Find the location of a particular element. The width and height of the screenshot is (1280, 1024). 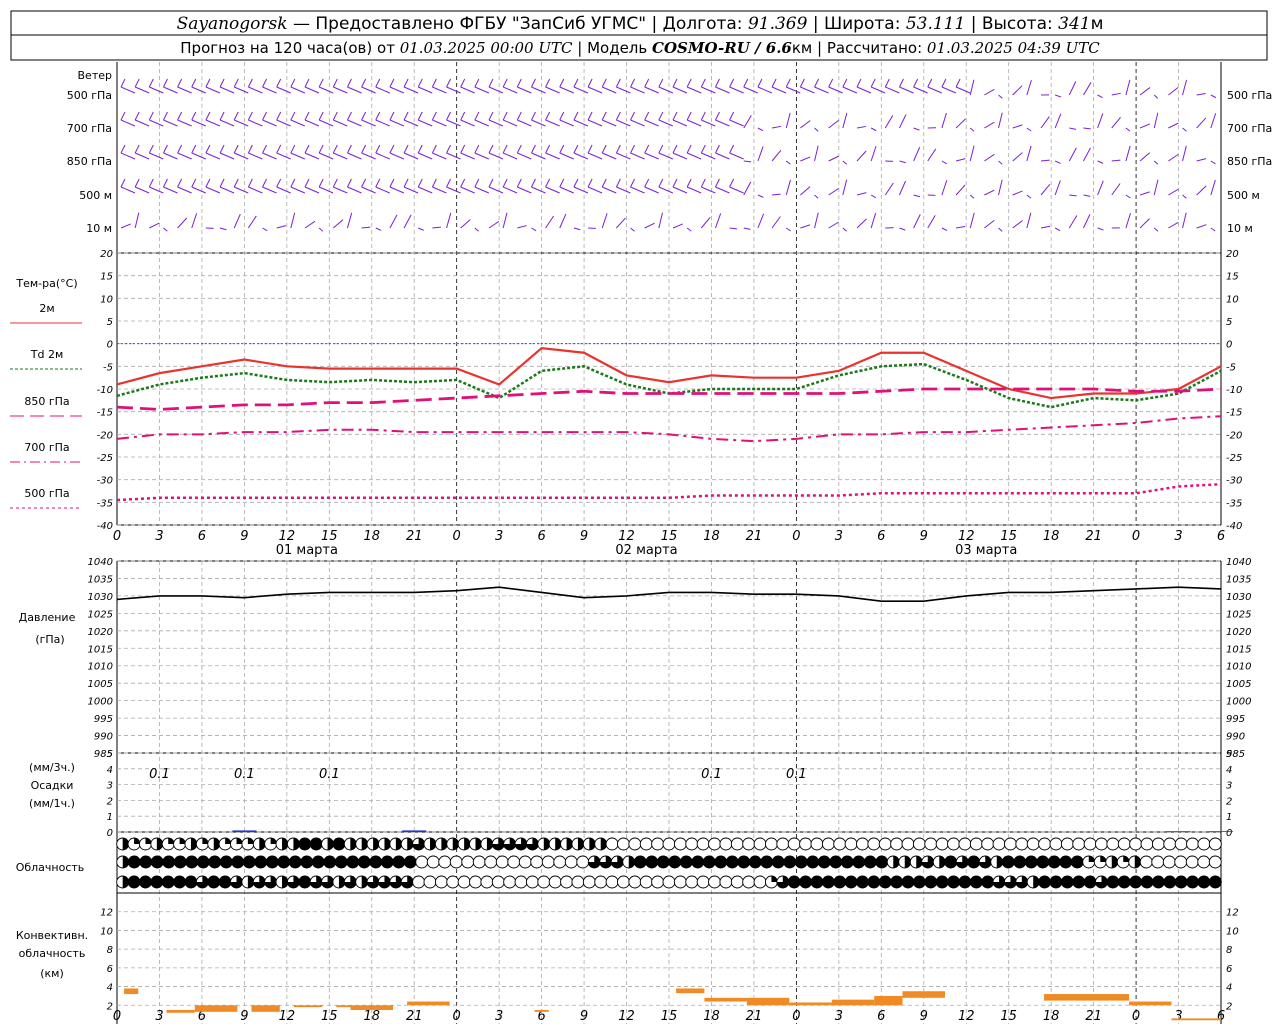

temp-tick-label: -40 is located at coordinates (105, 526).